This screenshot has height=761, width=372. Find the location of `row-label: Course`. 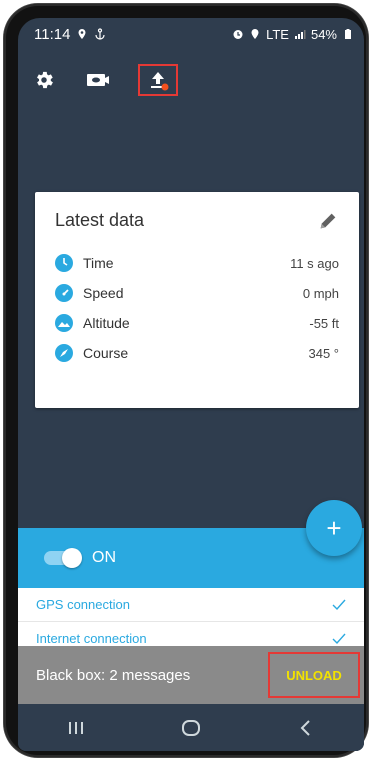

row-label: Course is located at coordinates (106, 353).